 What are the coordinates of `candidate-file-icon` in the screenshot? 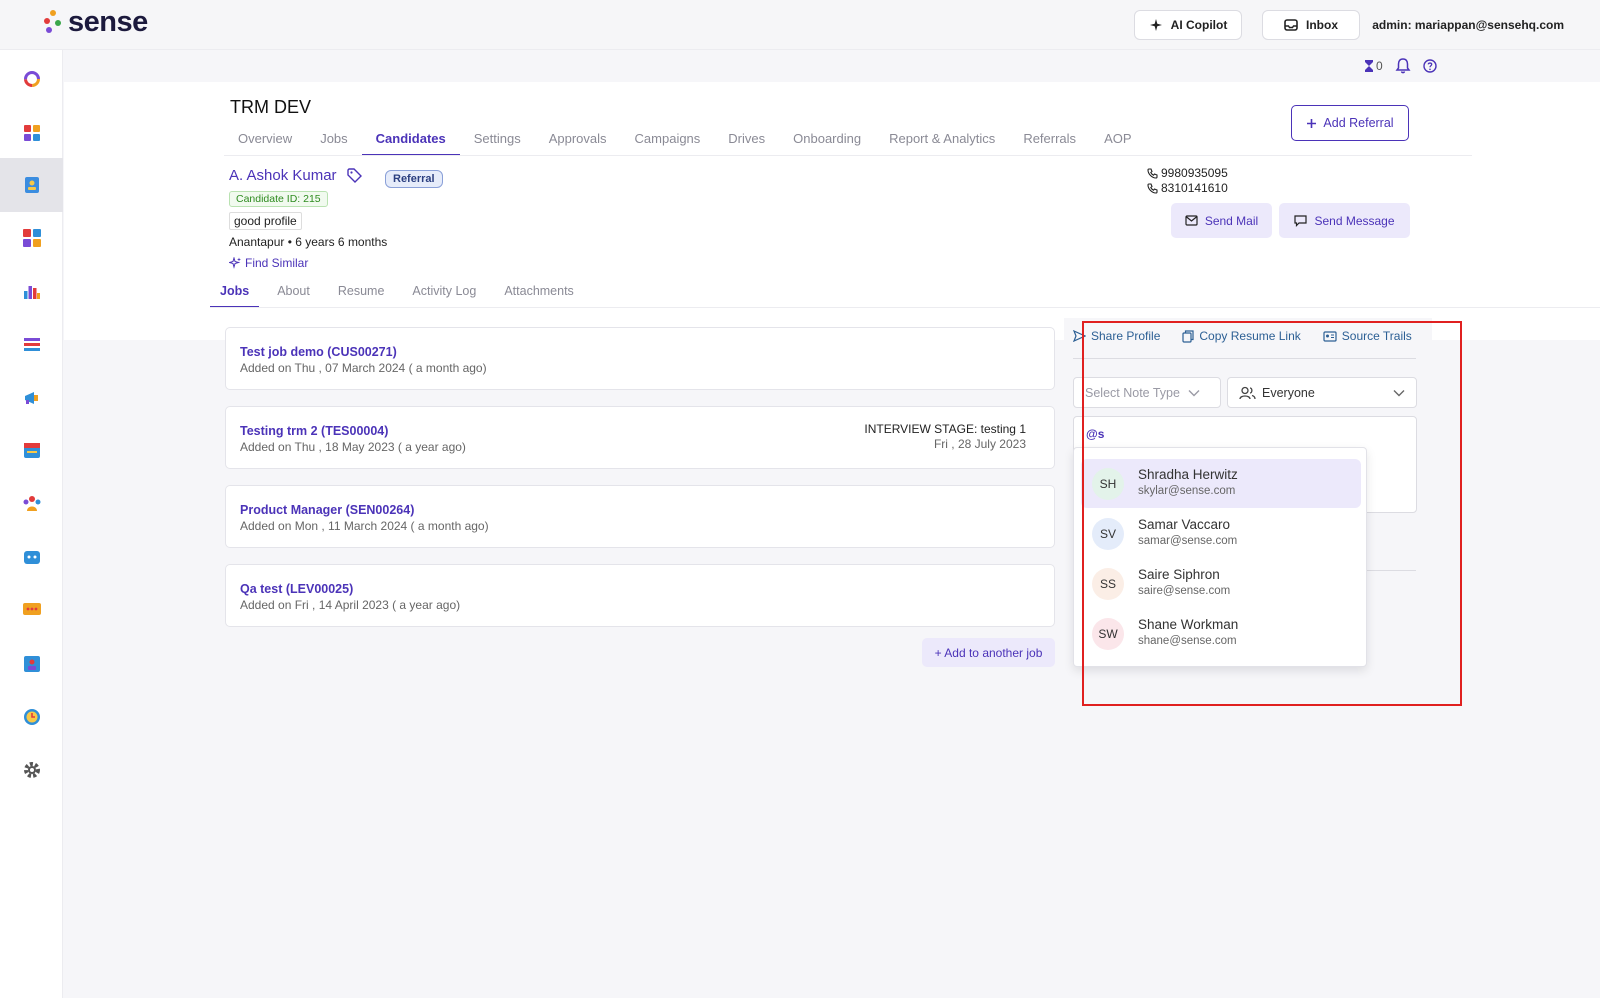 It's located at (31, 185).